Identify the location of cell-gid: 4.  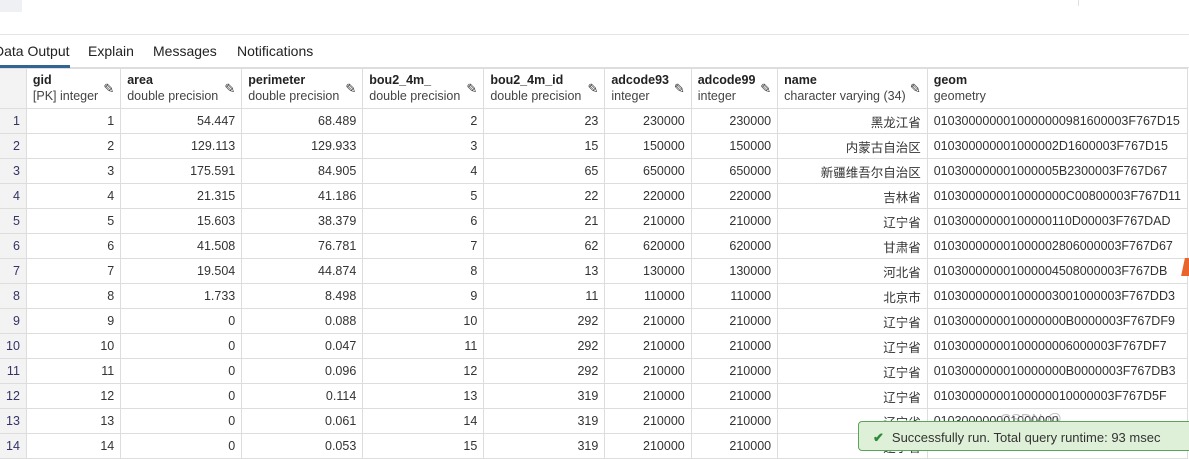
(73, 196).